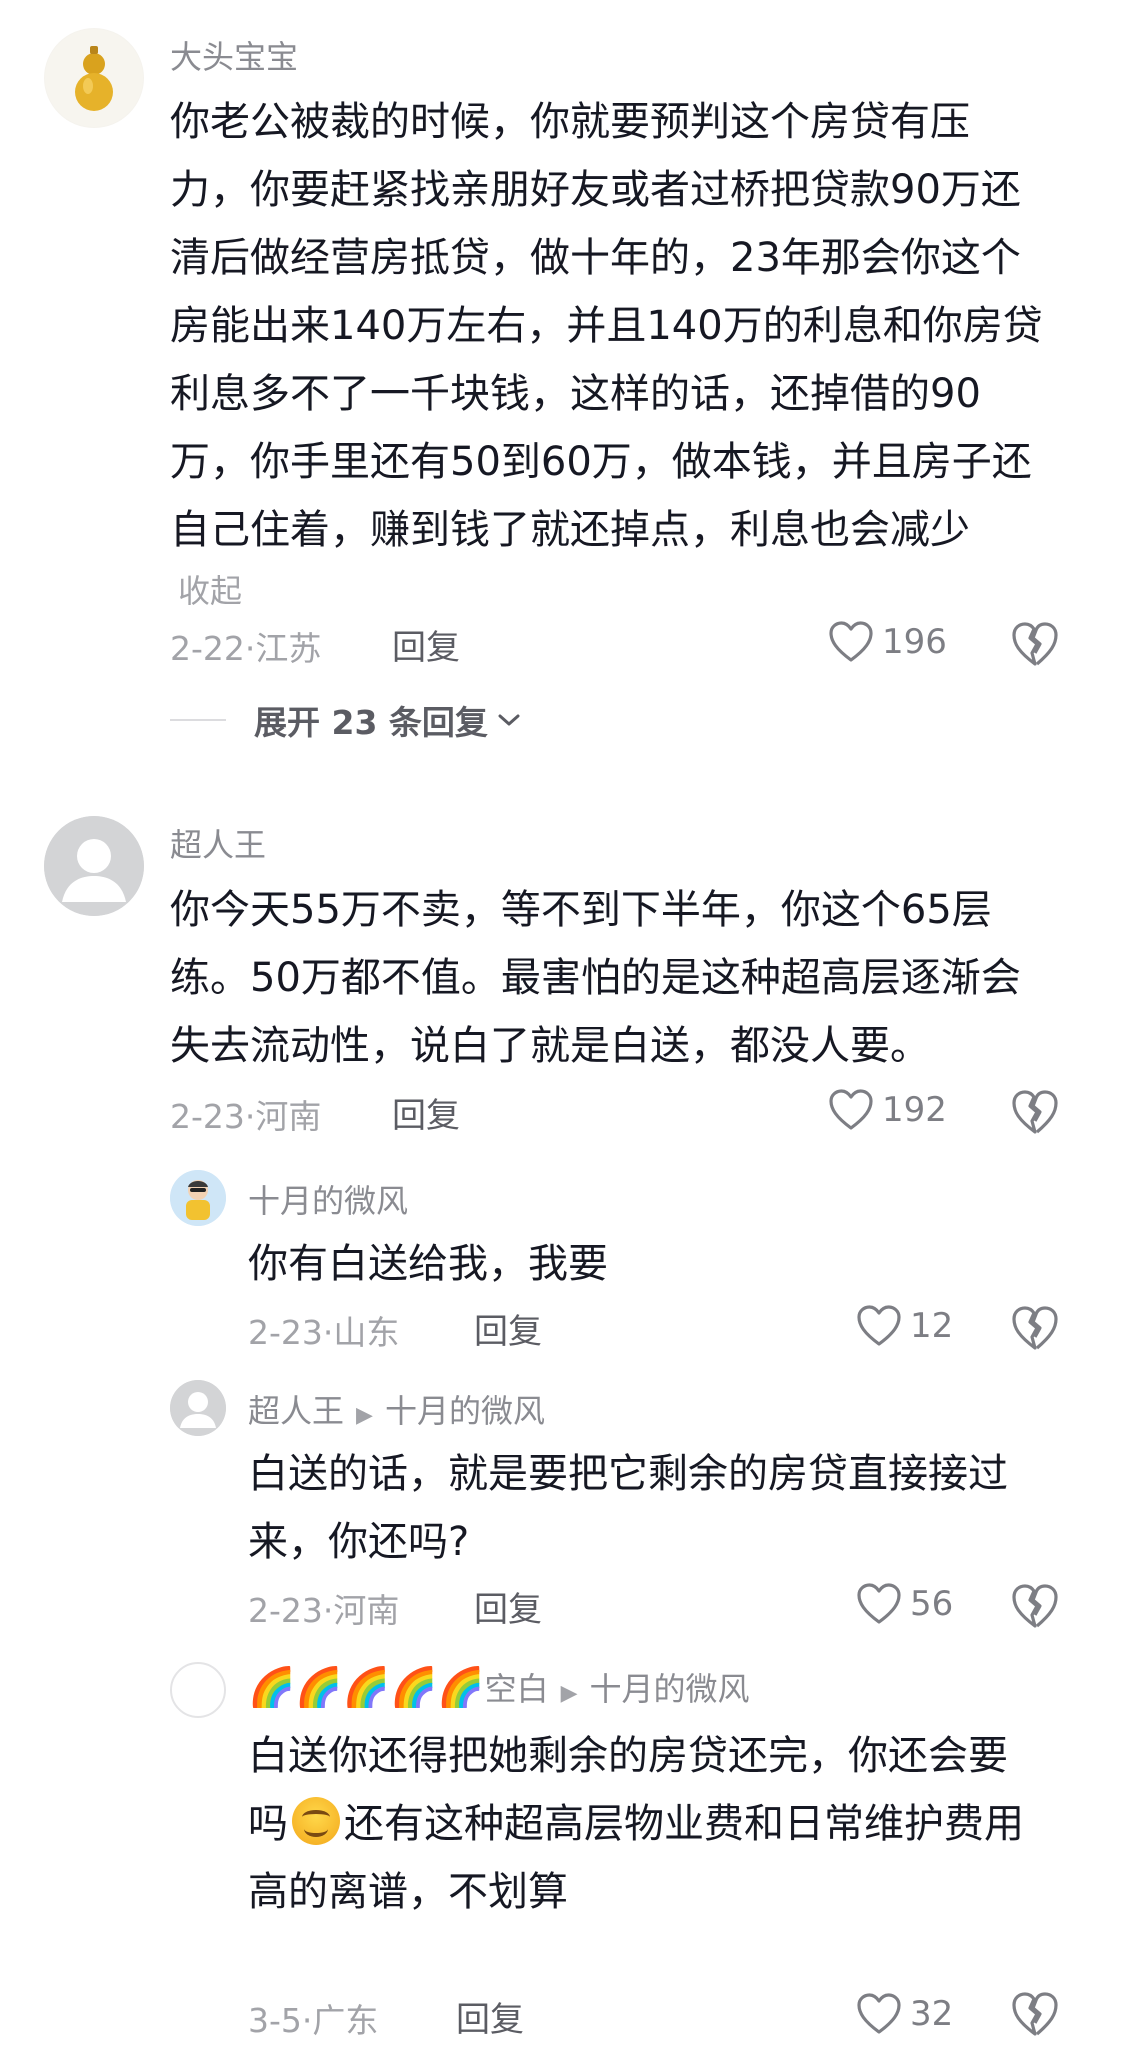 The width and height of the screenshot is (1136, 2048). What do you see at coordinates (246, 1116) in the screenshot?
I see `comment-meta: 2-23·河南` at bounding box center [246, 1116].